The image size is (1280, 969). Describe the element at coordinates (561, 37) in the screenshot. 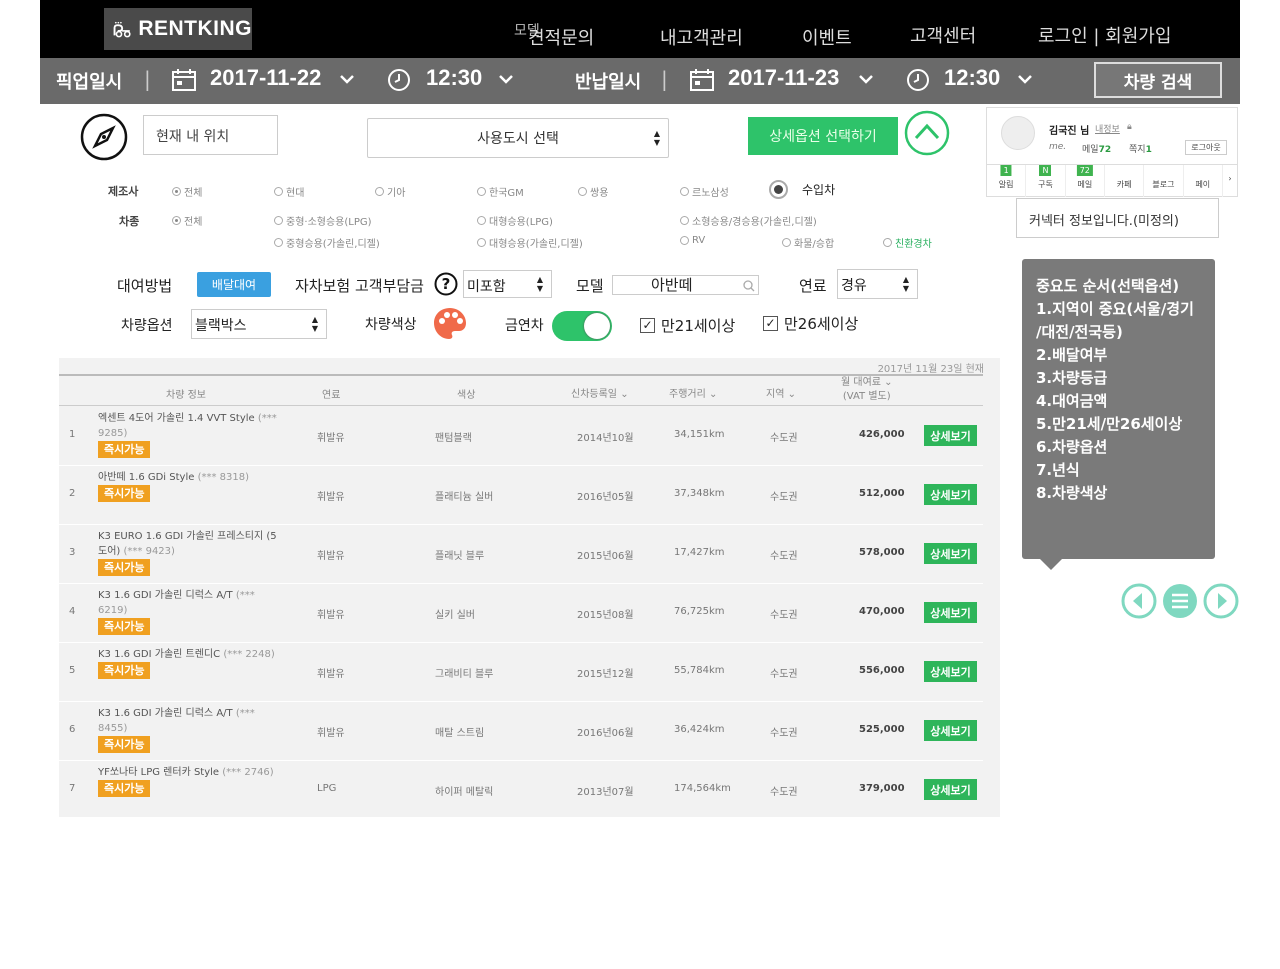

I see `nav-quote: 견적문의` at that location.